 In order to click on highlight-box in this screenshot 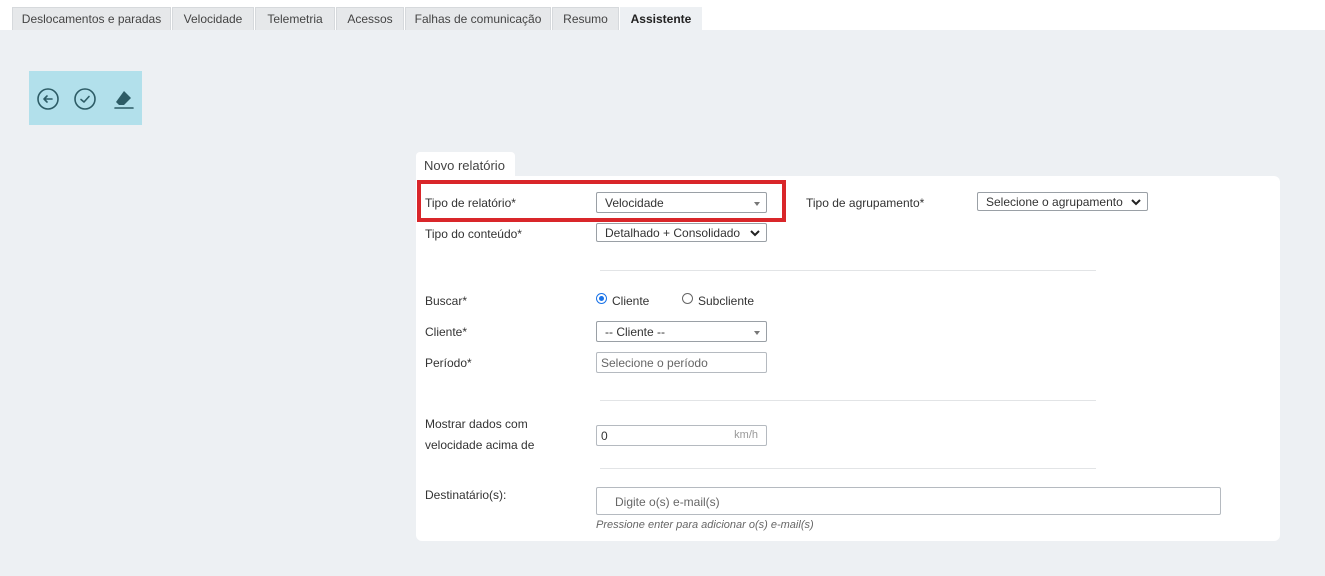, I will do `click(601, 201)`.